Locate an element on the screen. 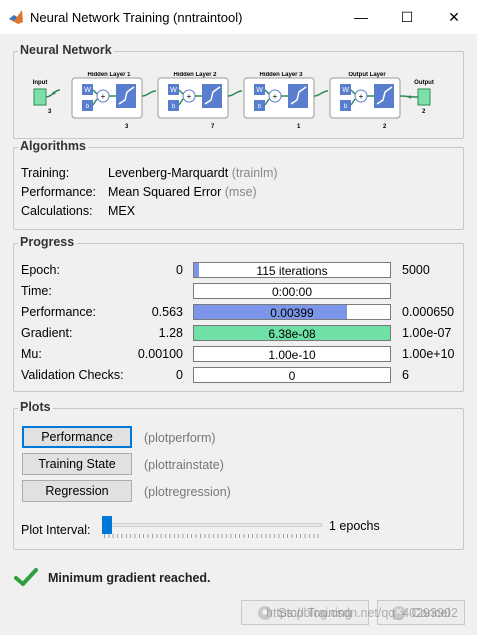 The height and width of the screenshot is (635, 477). watermark: https://blog.csdn.net/qq_40293902 is located at coordinates (362, 613).